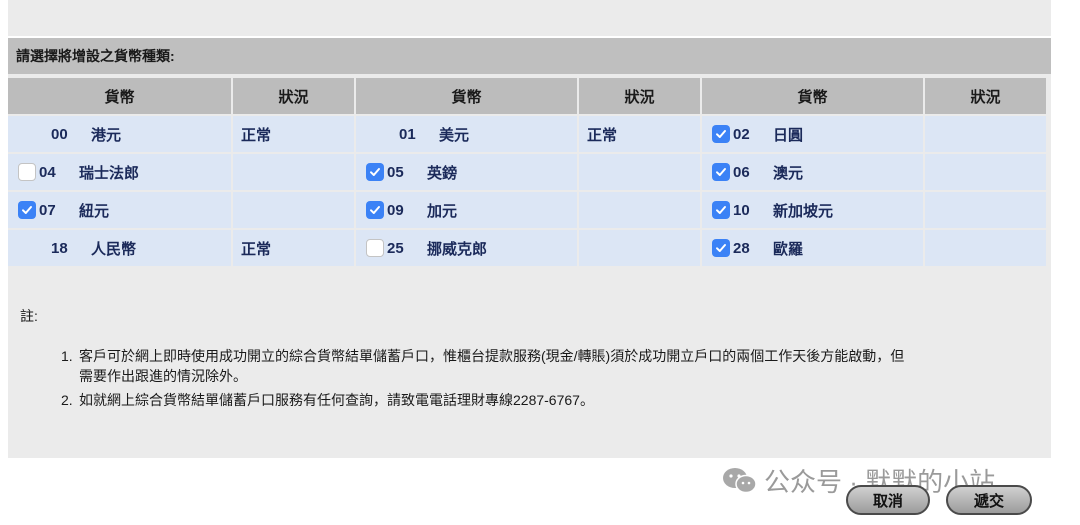 This screenshot has height=525, width=1080. I want to click on currency-code: 04, so click(47, 172).